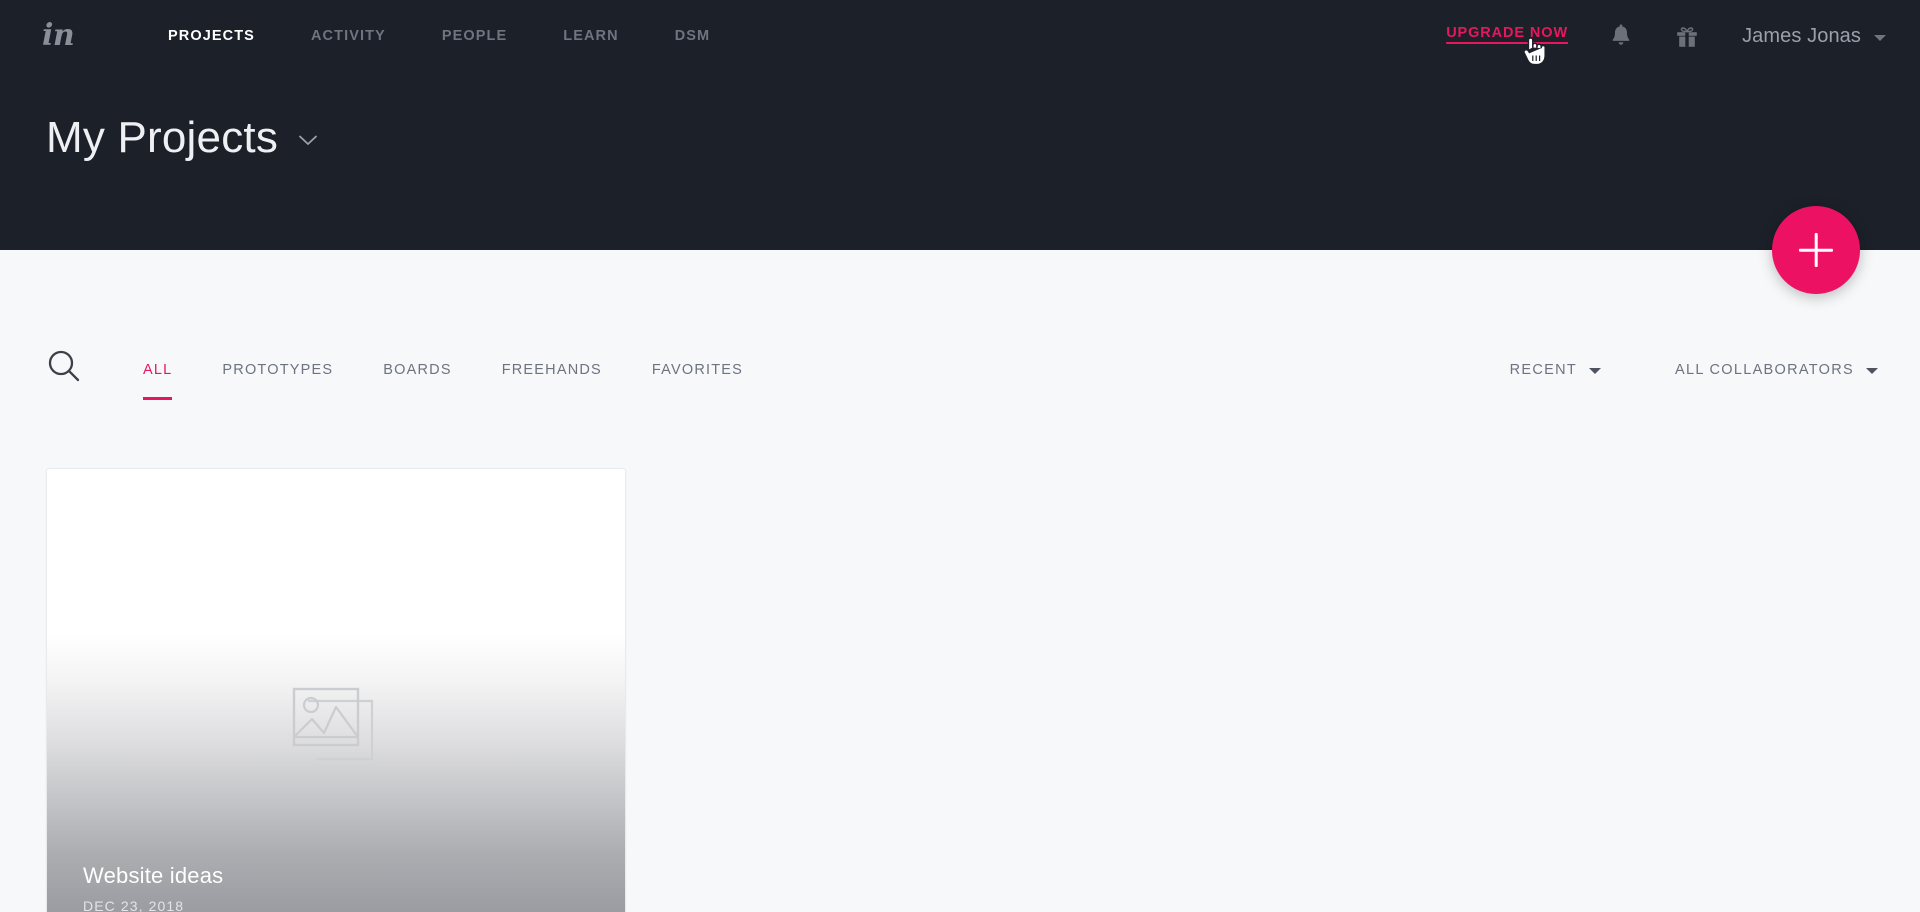  I want to click on image-placeholder-icon, so click(336, 729).